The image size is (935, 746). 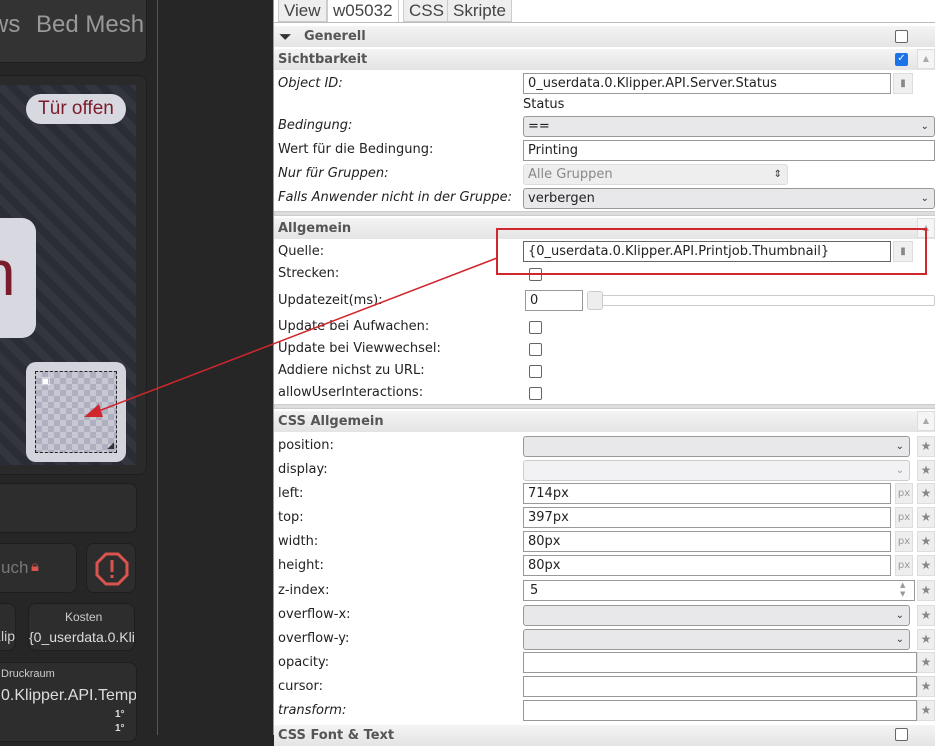 I want to click on info-card, so click(x=68, y=508).